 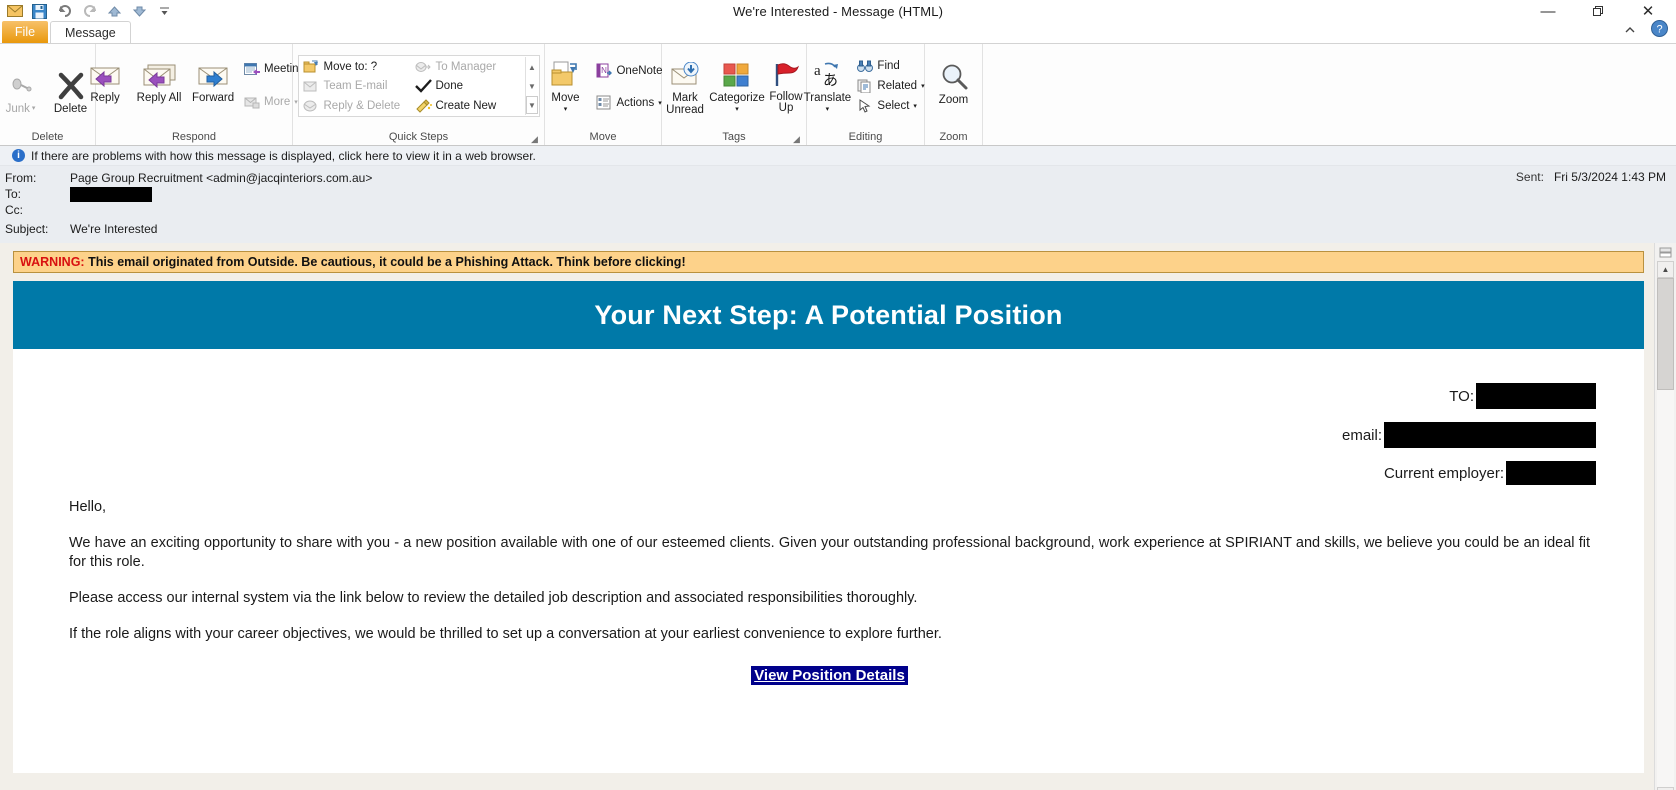 What do you see at coordinates (1548, 11) in the screenshot?
I see `minimize-button: —` at bounding box center [1548, 11].